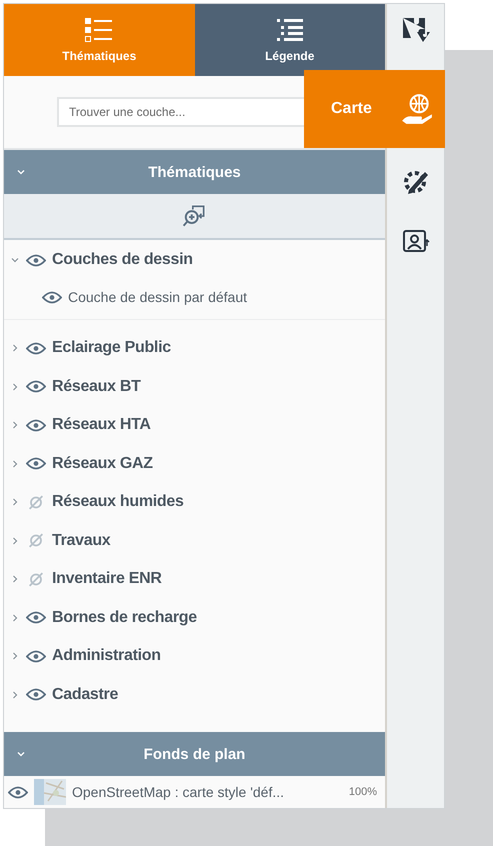  Describe the element at coordinates (417, 109) in the screenshot. I see `globe-hand-icon` at that location.